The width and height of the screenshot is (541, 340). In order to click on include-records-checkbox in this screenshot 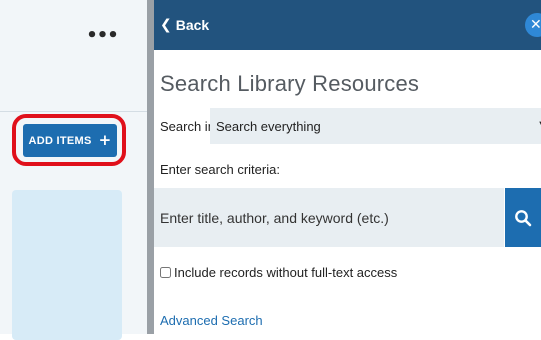, I will do `click(165, 272)`.